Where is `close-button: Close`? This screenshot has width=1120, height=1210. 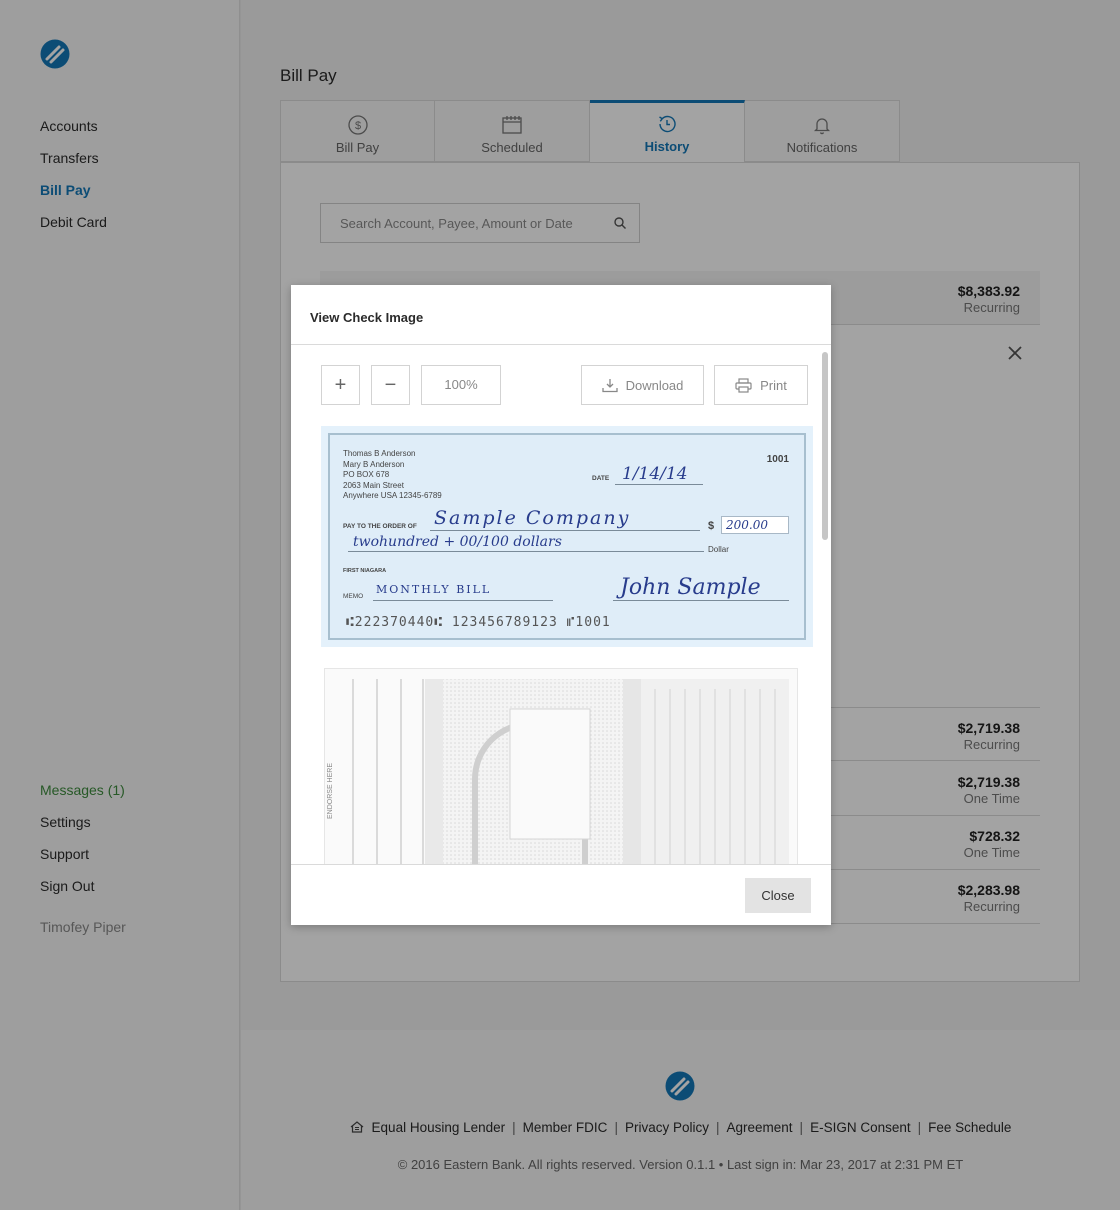
close-button: Close is located at coordinates (778, 895).